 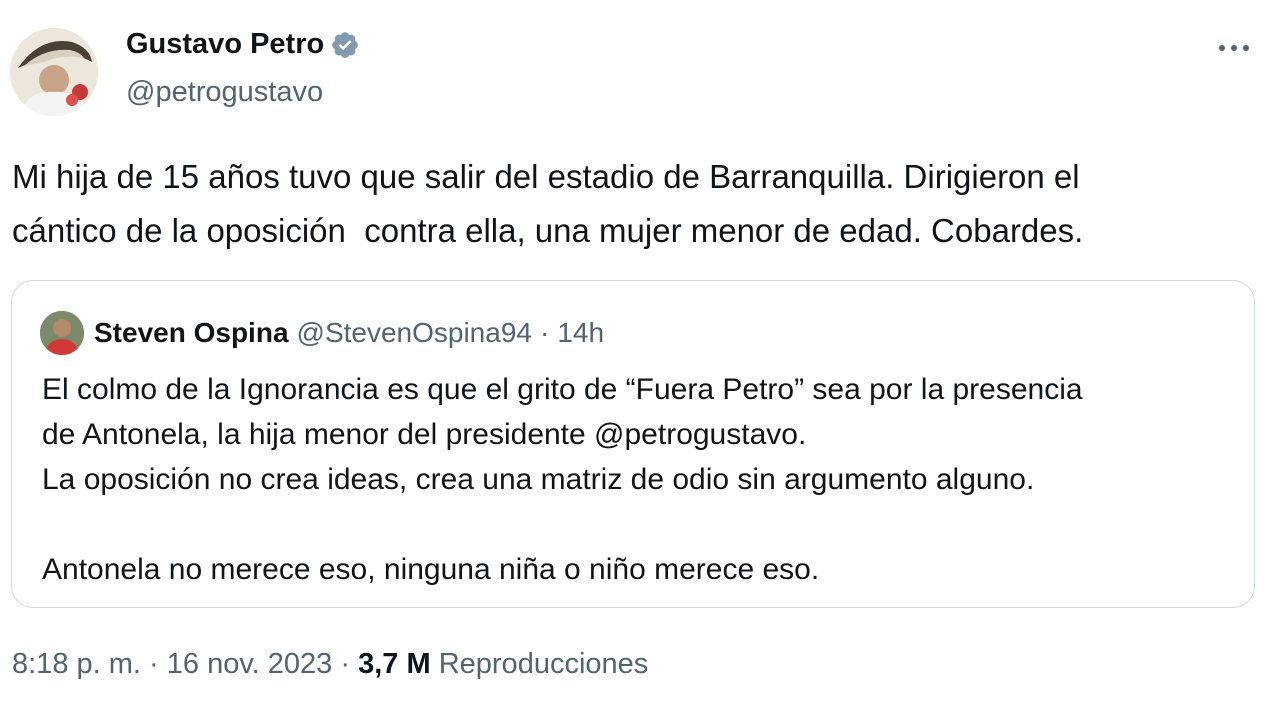 I want to click on profile-photo-icon, so click(x=54, y=72).